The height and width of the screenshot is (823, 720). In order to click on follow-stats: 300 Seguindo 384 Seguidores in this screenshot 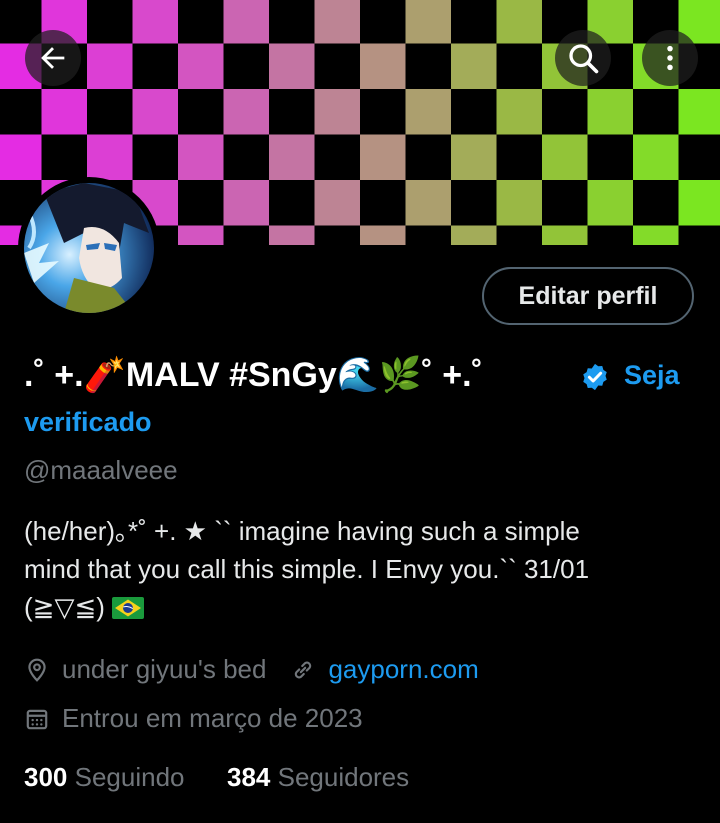, I will do `click(216, 777)`.